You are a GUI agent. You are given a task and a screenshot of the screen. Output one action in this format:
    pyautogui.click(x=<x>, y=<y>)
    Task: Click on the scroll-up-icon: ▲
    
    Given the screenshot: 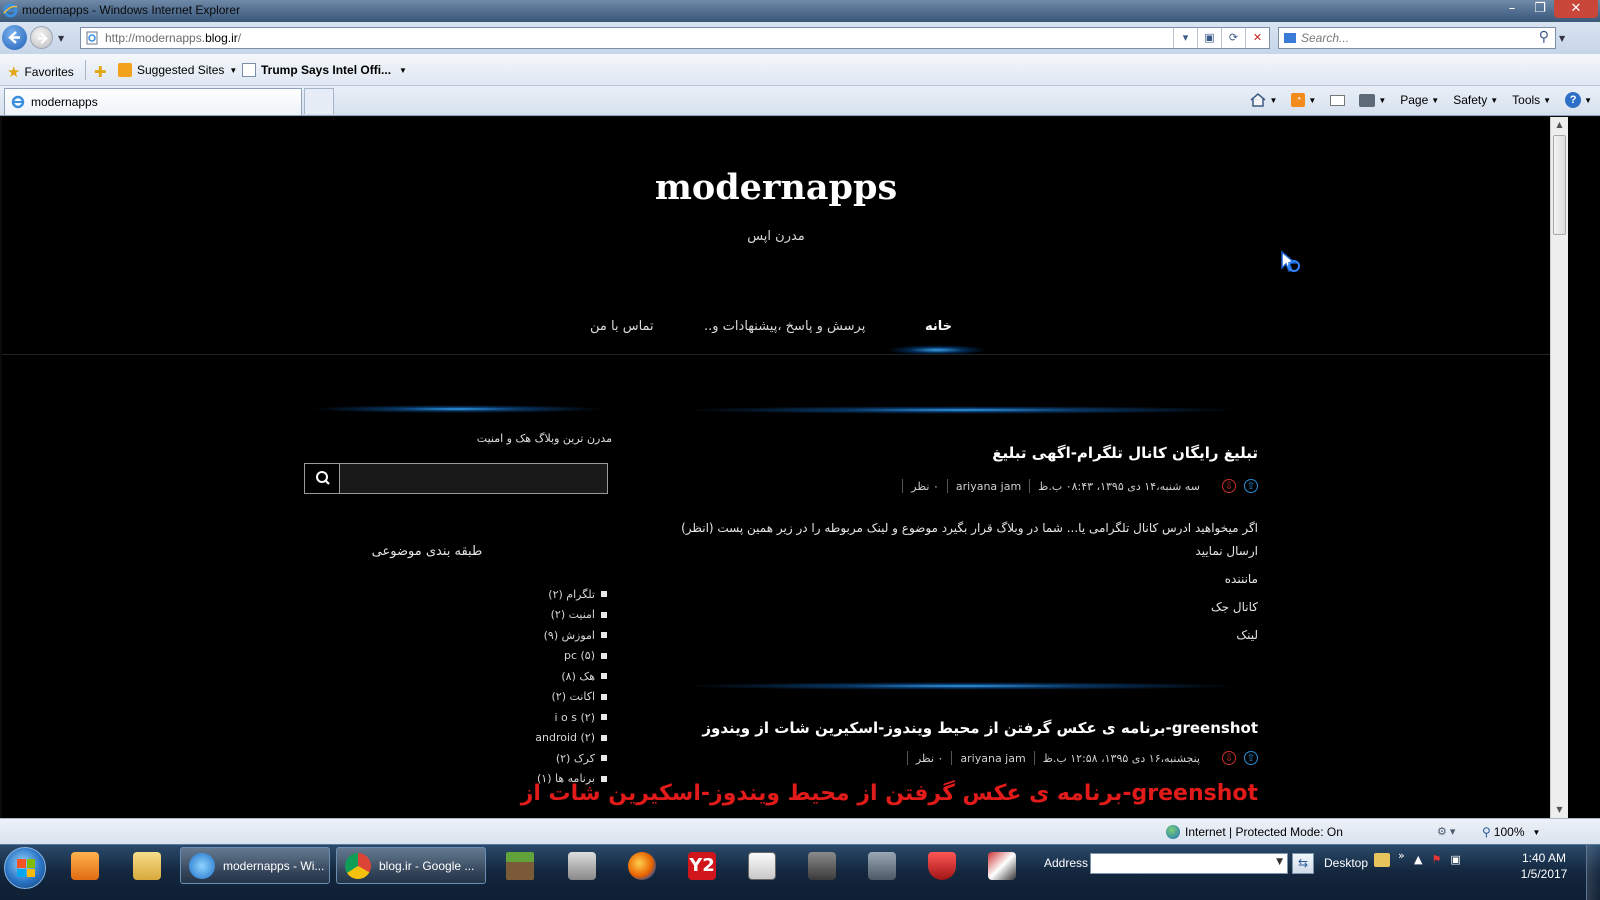 What is the action you would take?
    pyautogui.click(x=1559, y=125)
    